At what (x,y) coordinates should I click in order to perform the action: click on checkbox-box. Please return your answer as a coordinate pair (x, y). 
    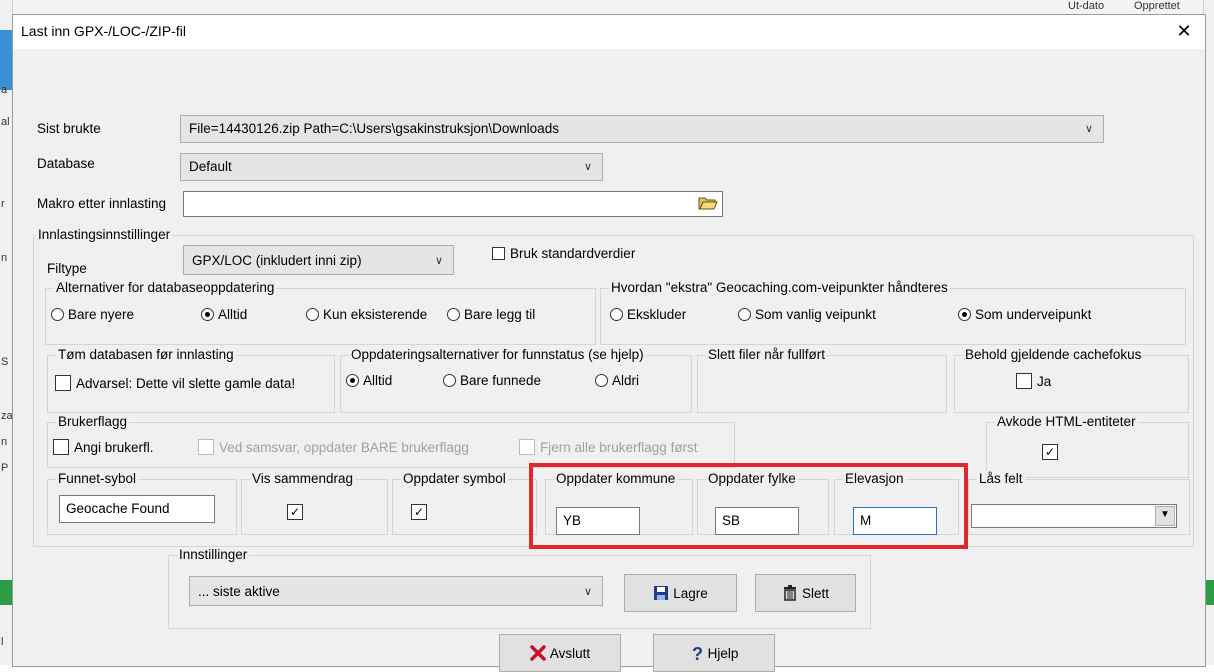
    Looking at the image, I should click on (498, 253).